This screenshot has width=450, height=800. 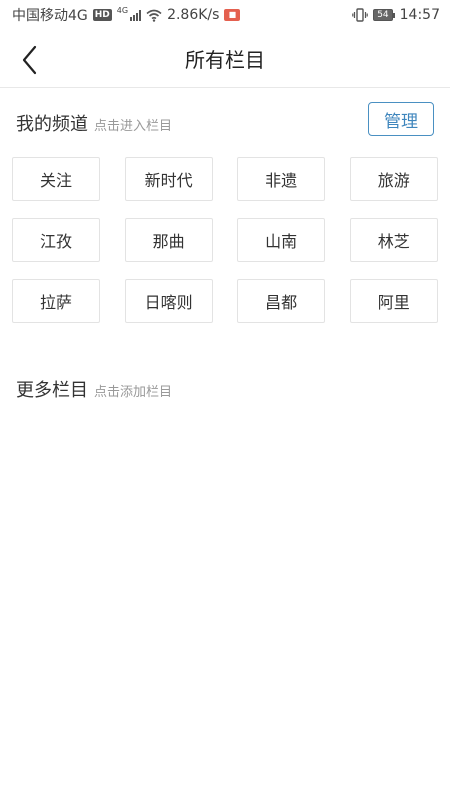 I want to click on status-right: 54 14:57, so click(x=396, y=15).